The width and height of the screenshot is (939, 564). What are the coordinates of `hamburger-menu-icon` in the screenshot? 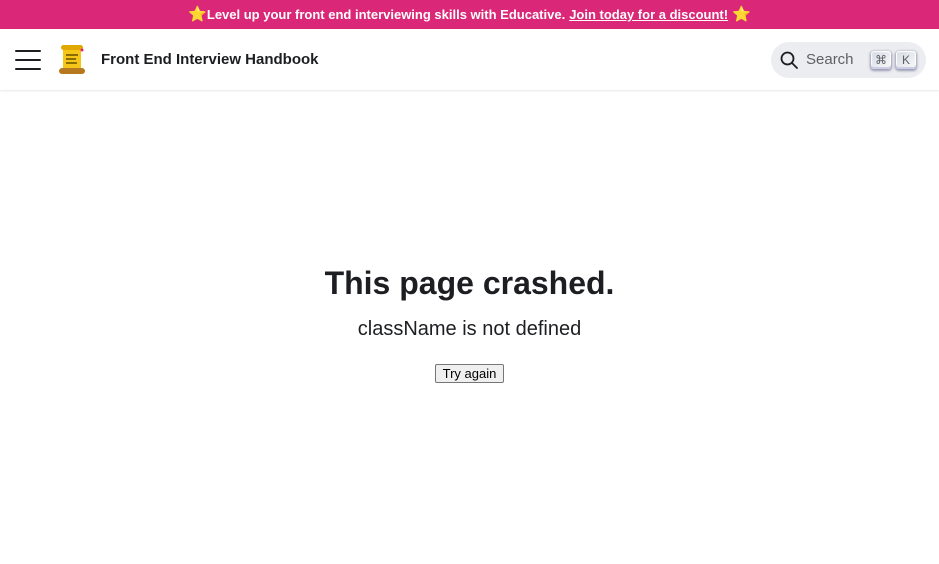 It's located at (28, 59).